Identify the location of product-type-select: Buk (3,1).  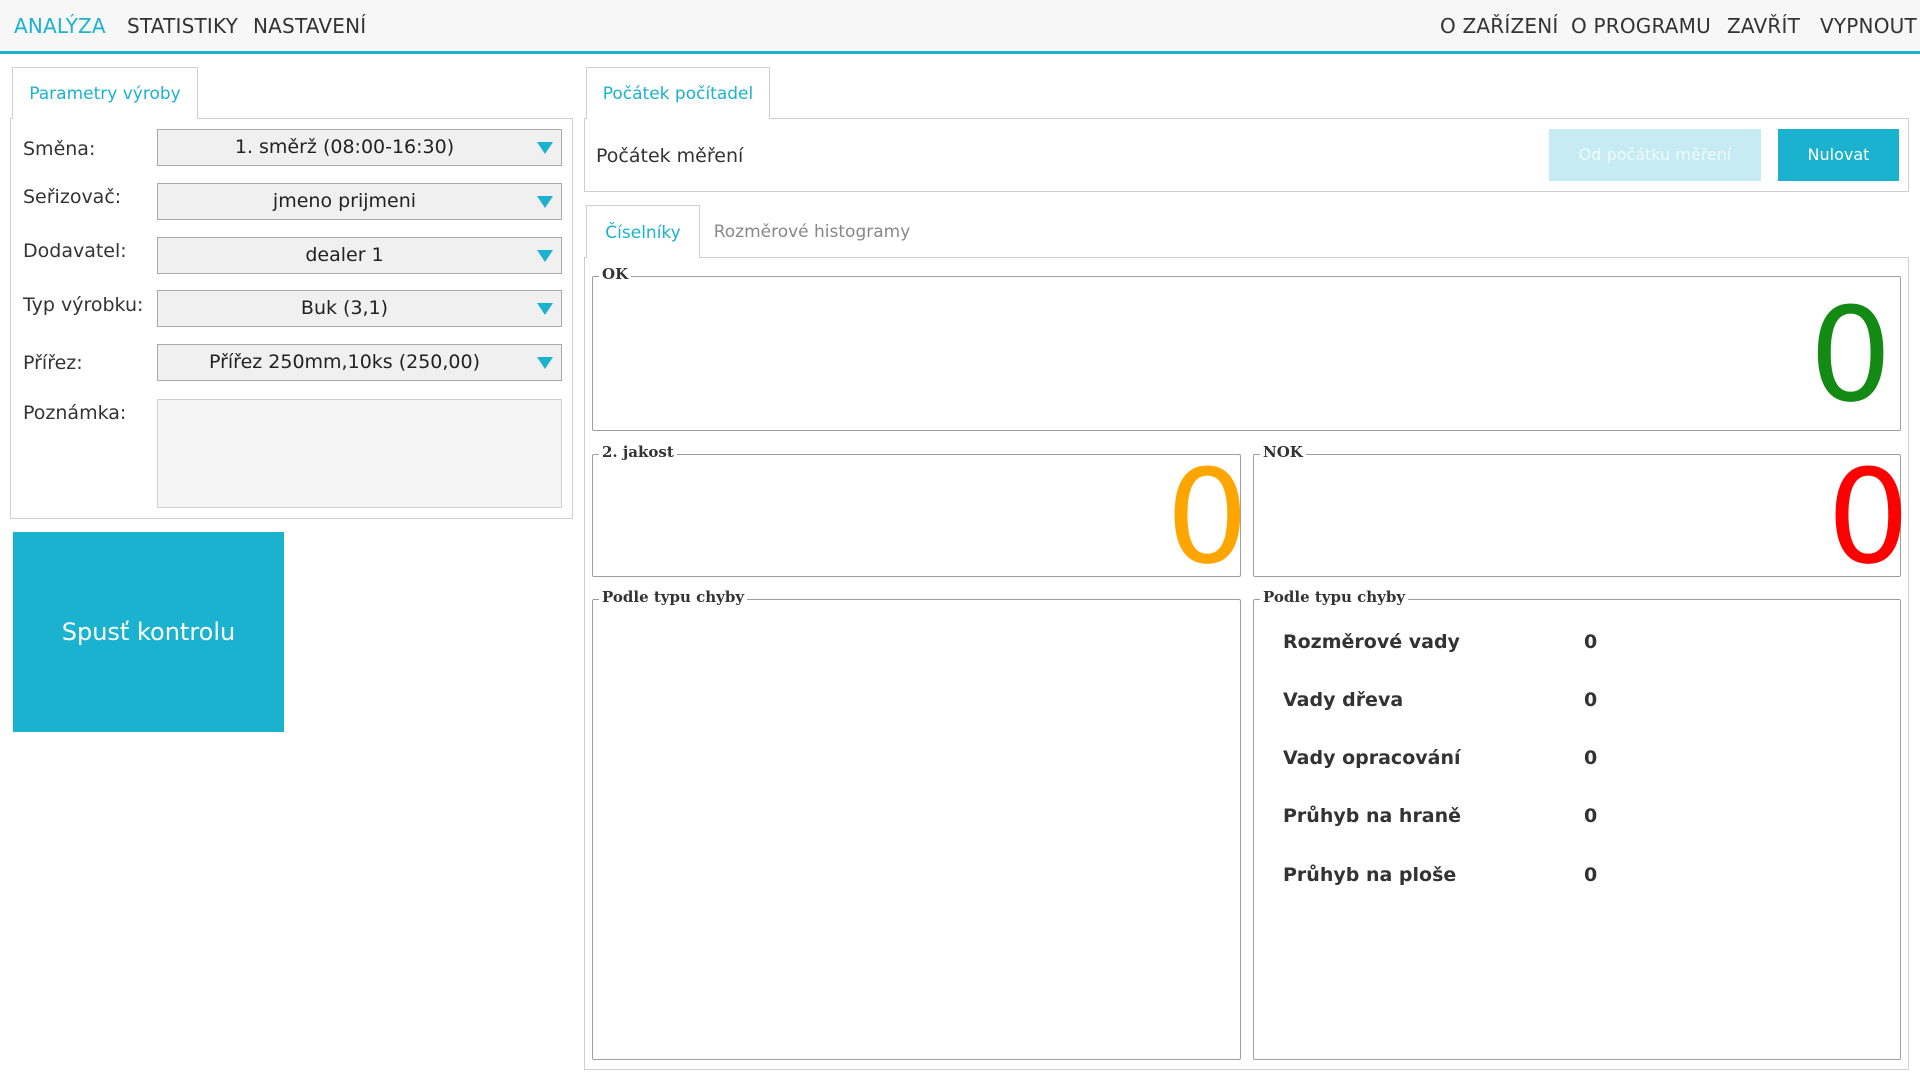
(359, 308).